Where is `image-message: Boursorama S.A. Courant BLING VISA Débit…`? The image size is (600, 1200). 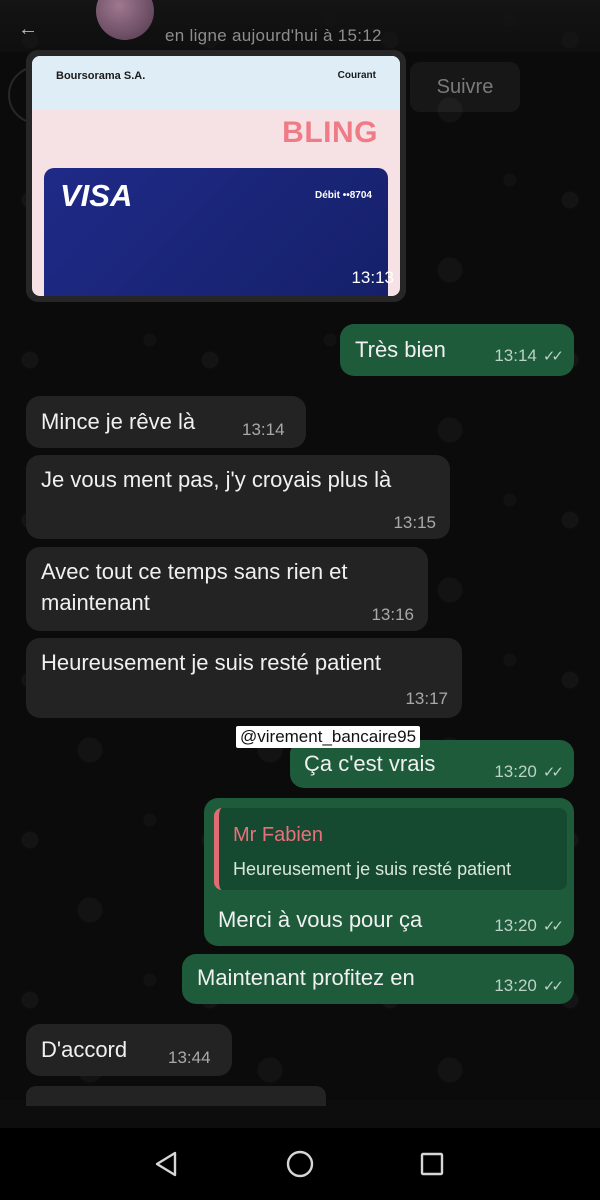
image-message: Boursorama S.A. Courant BLING VISA Débit… is located at coordinates (216, 176).